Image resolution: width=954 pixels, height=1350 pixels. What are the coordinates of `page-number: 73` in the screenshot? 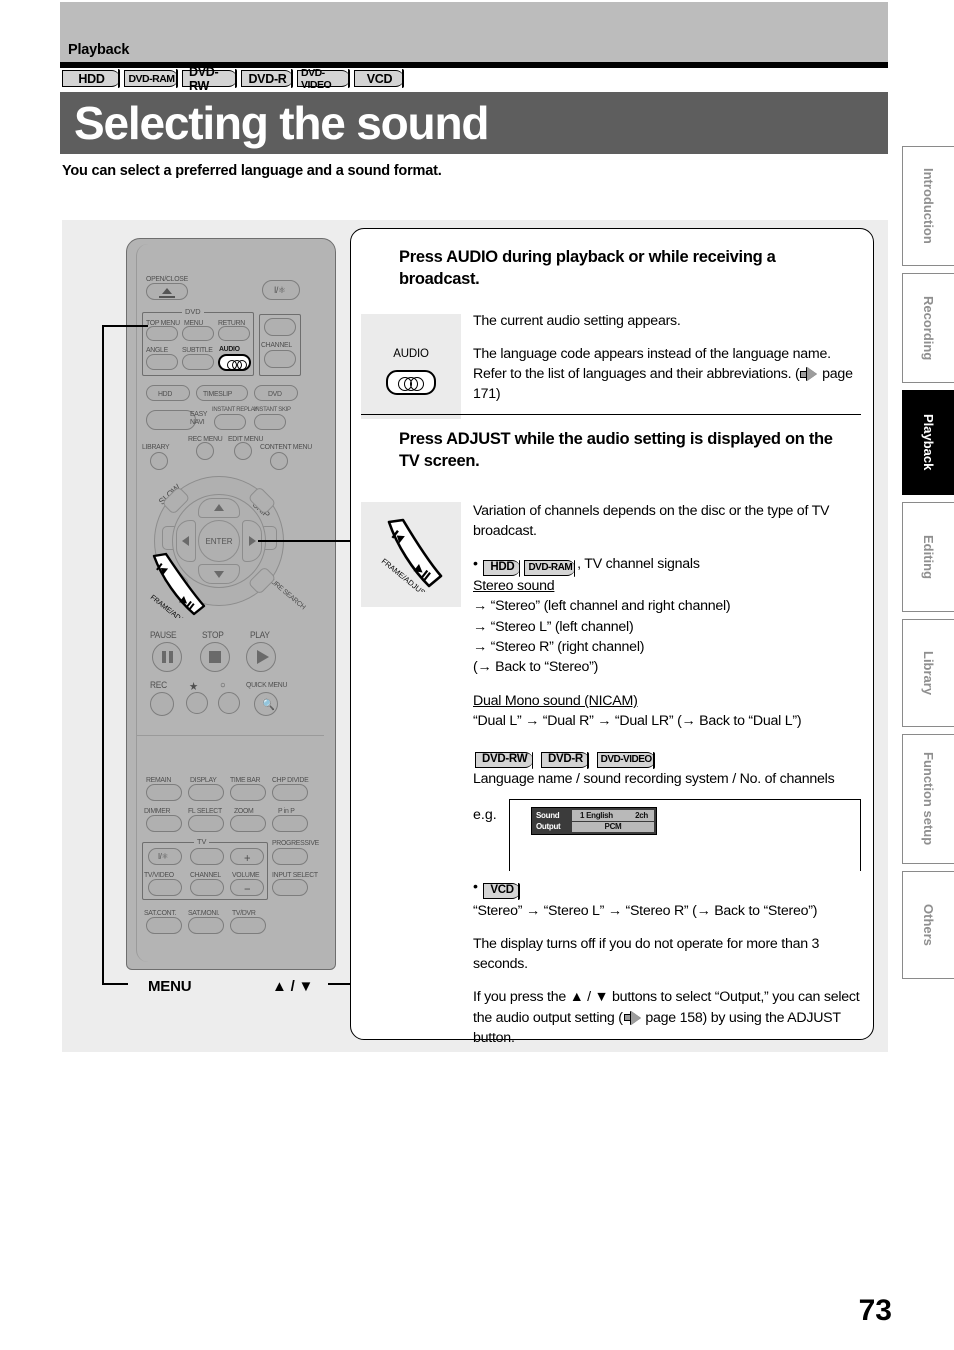 It's located at (875, 1310).